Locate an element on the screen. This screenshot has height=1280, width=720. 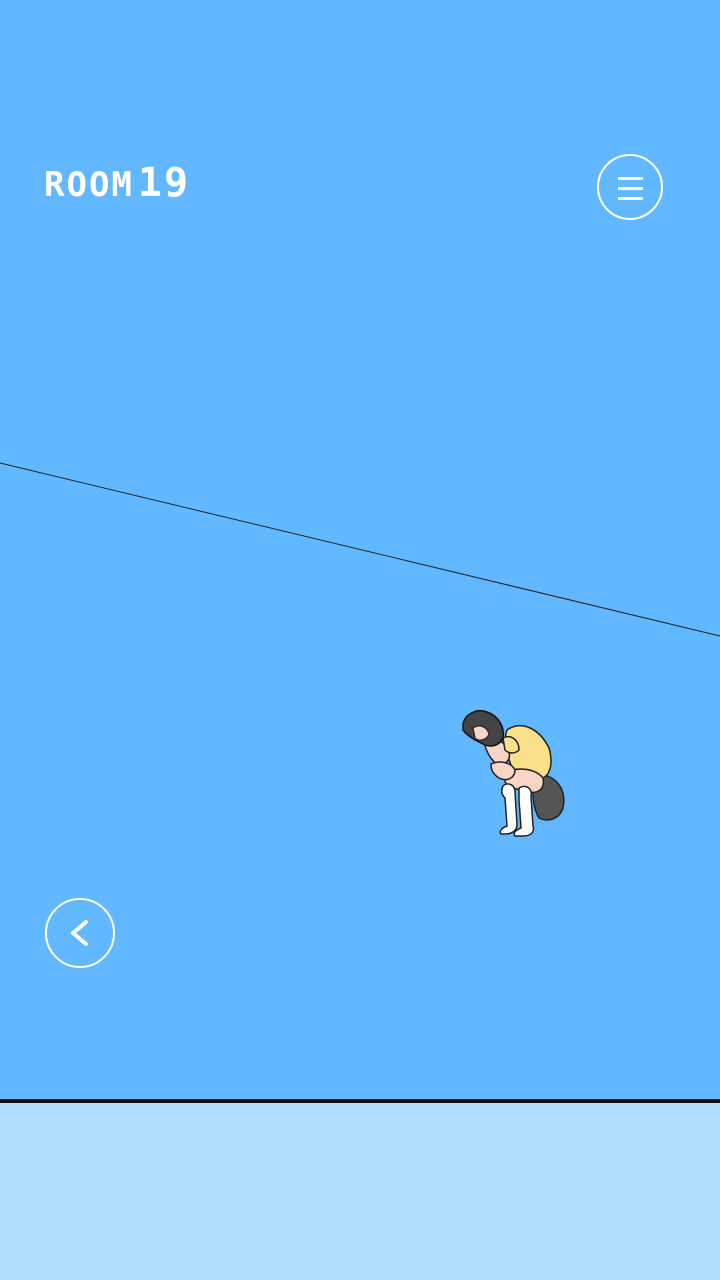
chevron-left-icon is located at coordinates (79, 933).